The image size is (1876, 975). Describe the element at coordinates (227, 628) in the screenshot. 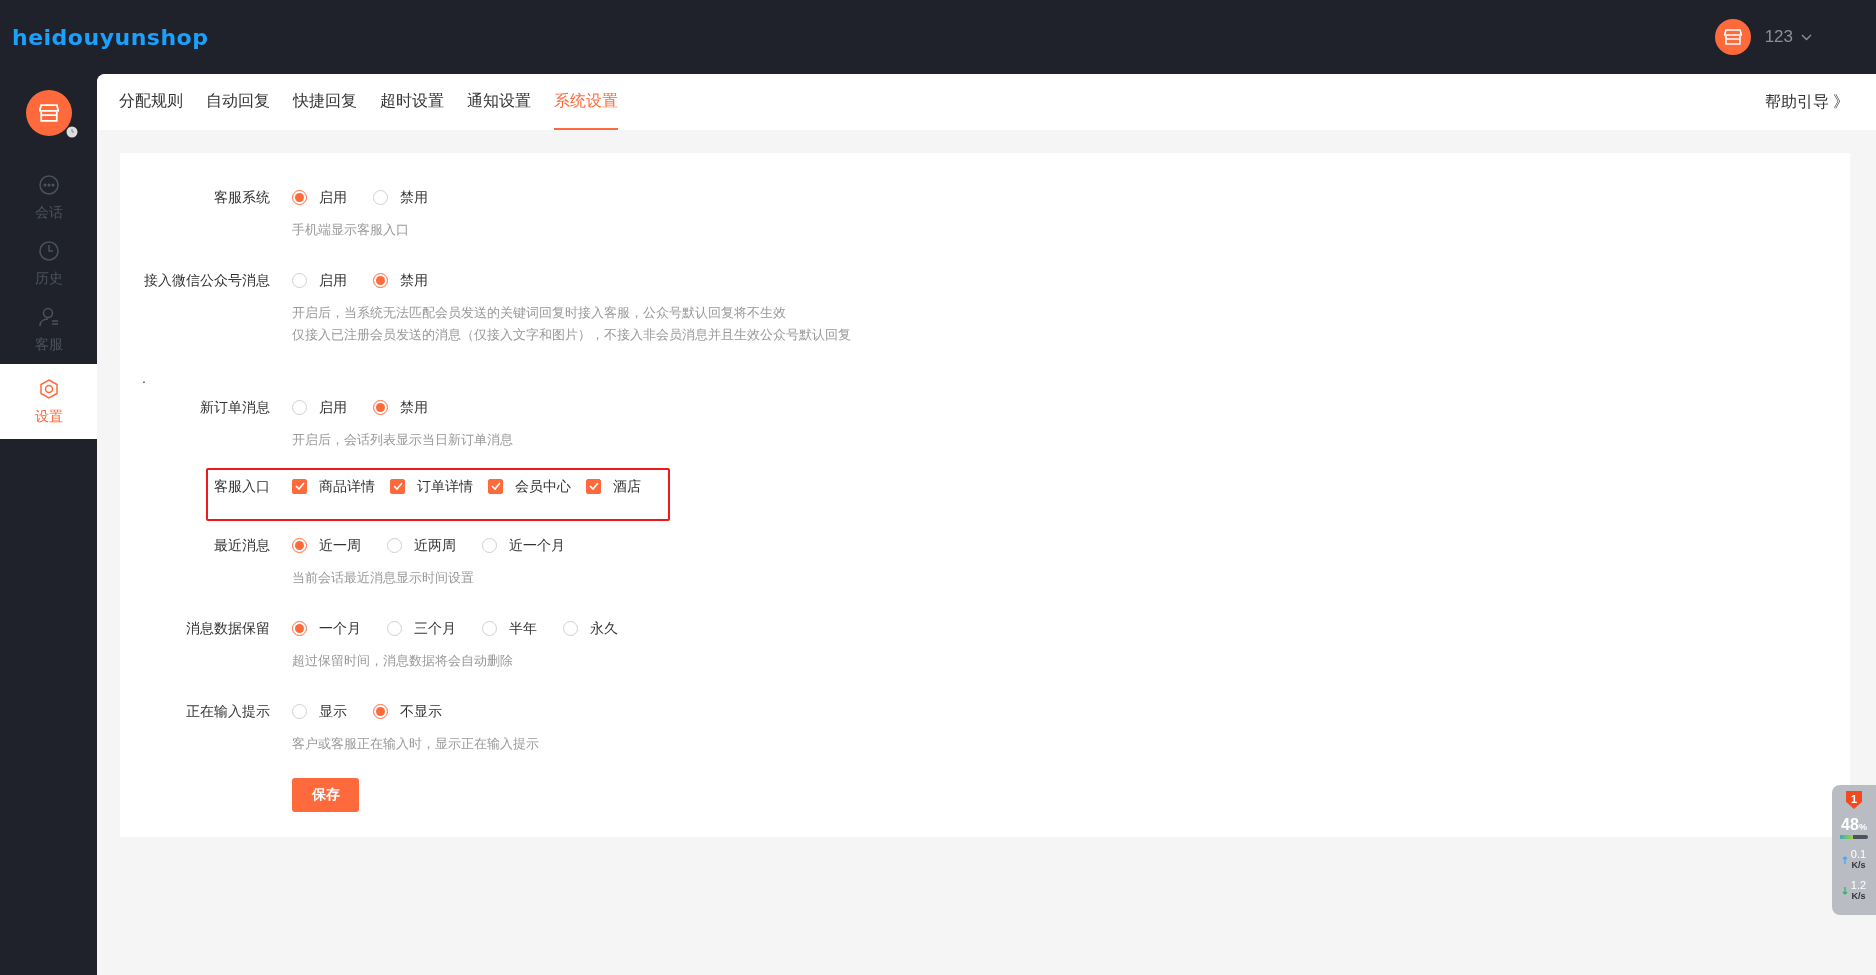

I see `field-label: 消息数据保留` at that location.